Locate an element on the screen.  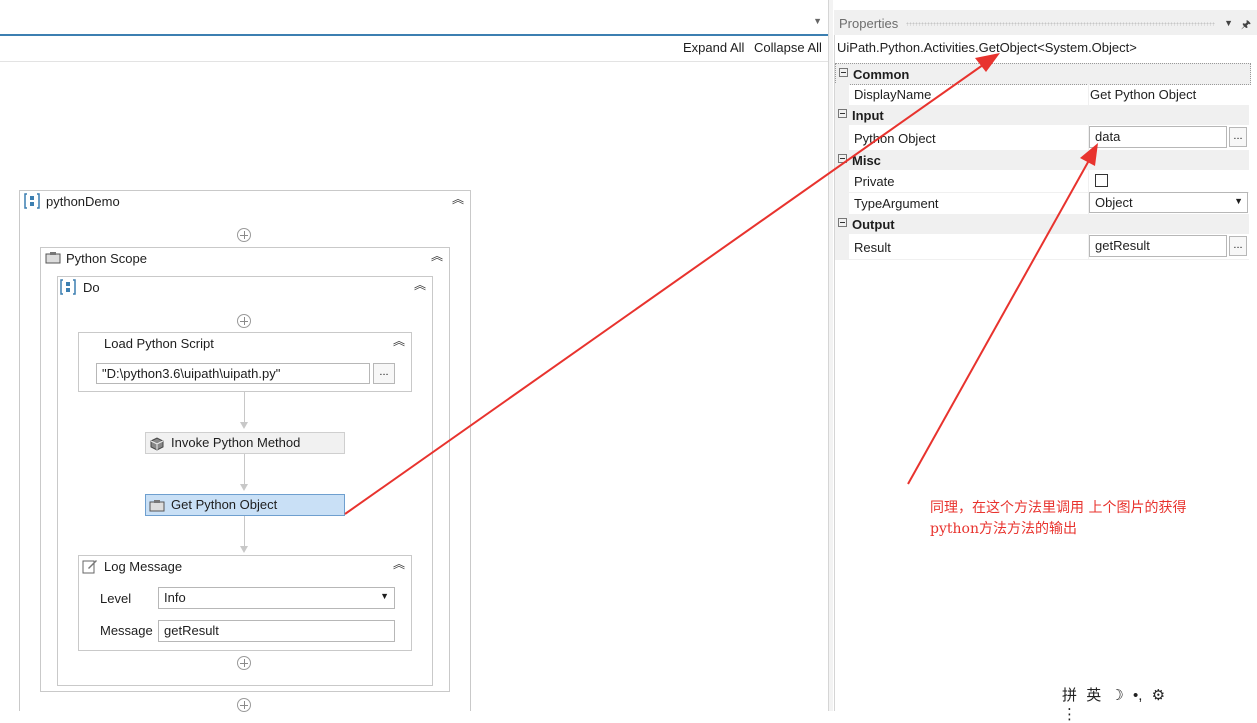
drag-grip is located at coordinates (1060, 24).